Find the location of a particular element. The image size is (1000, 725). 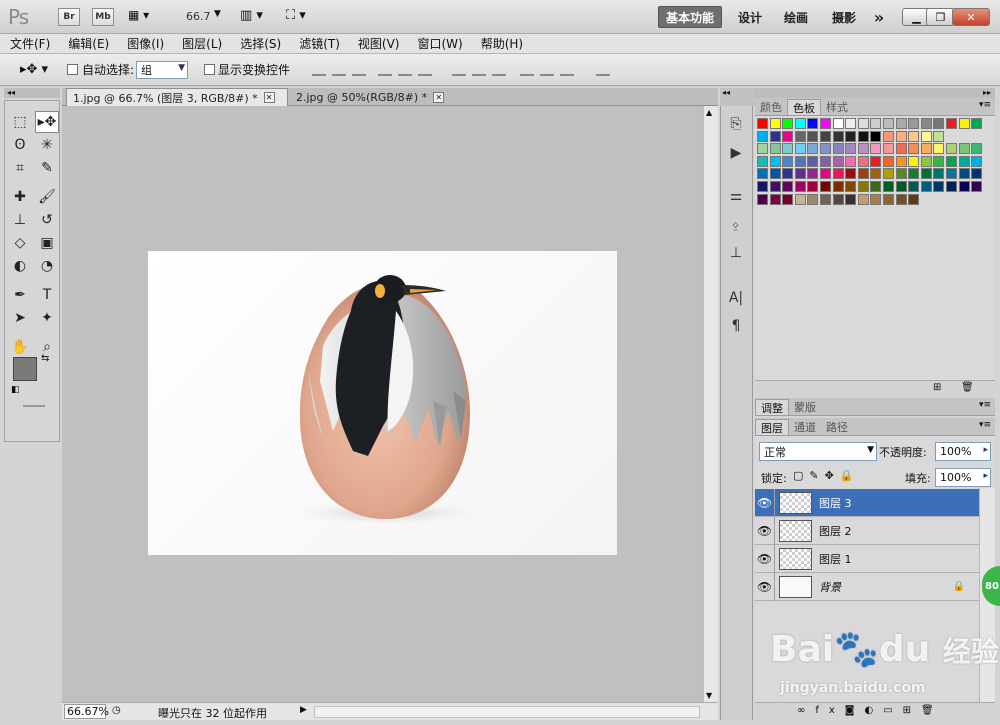

layer-name: 图层 1 is located at coordinates (835, 559).